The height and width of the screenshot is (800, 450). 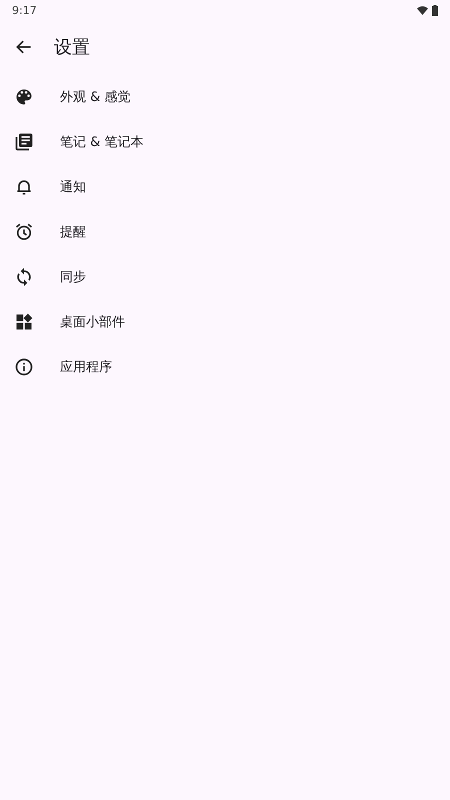 What do you see at coordinates (24, 10) in the screenshot?
I see `status-time: 9:17` at bounding box center [24, 10].